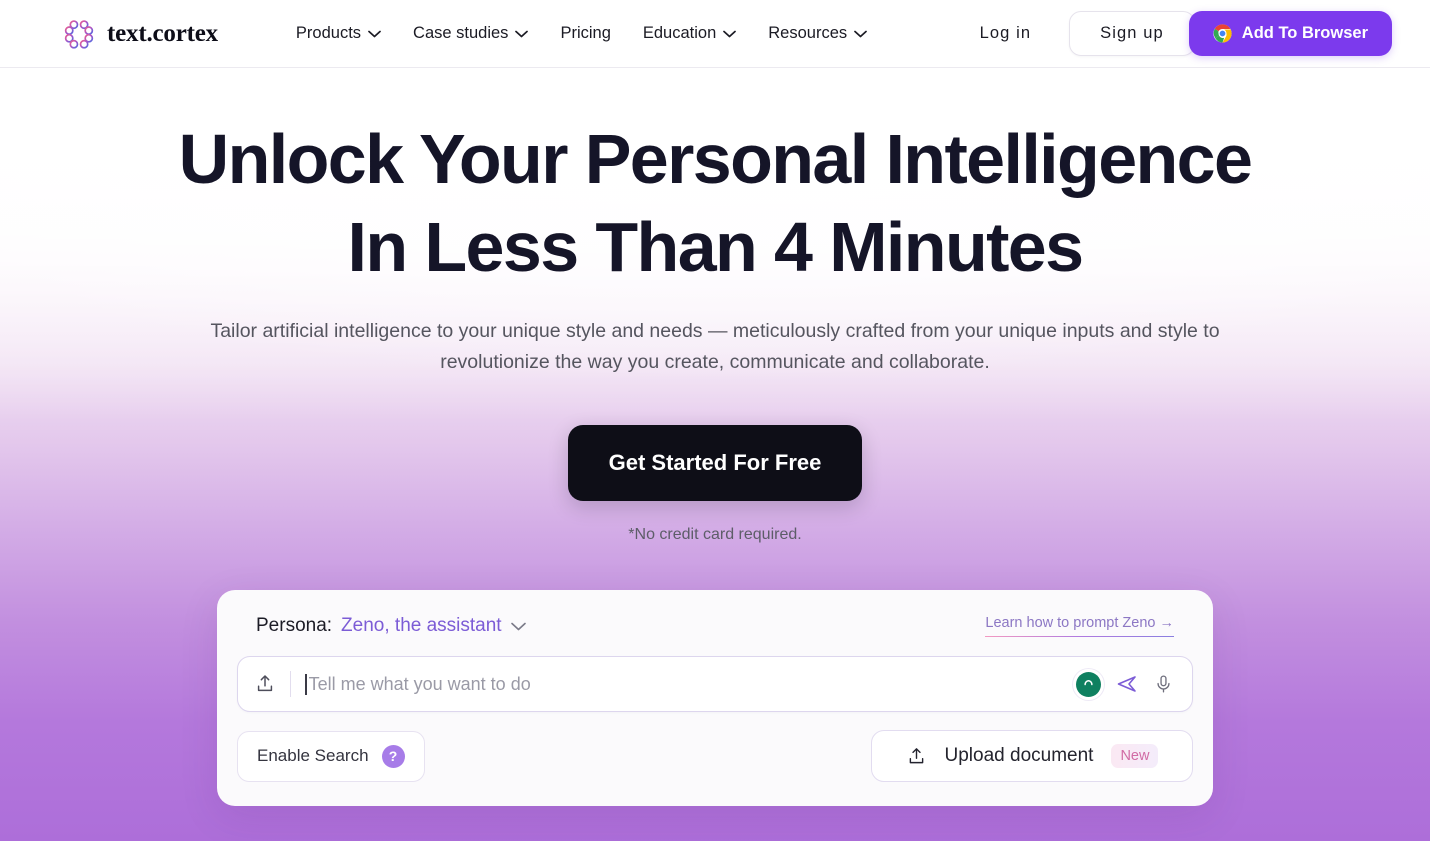 This screenshot has width=1430, height=841. Describe the element at coordinates (328, 33) in the screenshot. I see `nav-label: Products` at that location.